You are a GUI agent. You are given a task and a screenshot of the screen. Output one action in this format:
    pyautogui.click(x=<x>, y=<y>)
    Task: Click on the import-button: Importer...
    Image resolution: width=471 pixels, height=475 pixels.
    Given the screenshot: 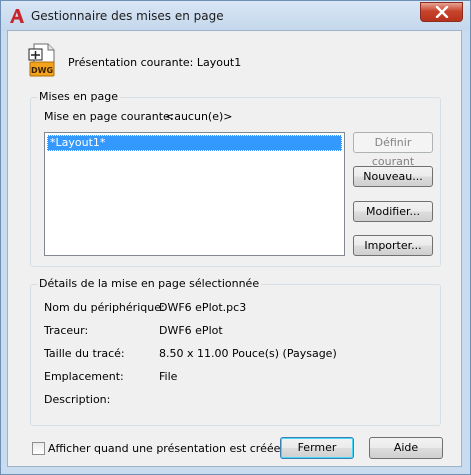 What is the action you would take?
    pyautogui.click(x=393, y=245)
    